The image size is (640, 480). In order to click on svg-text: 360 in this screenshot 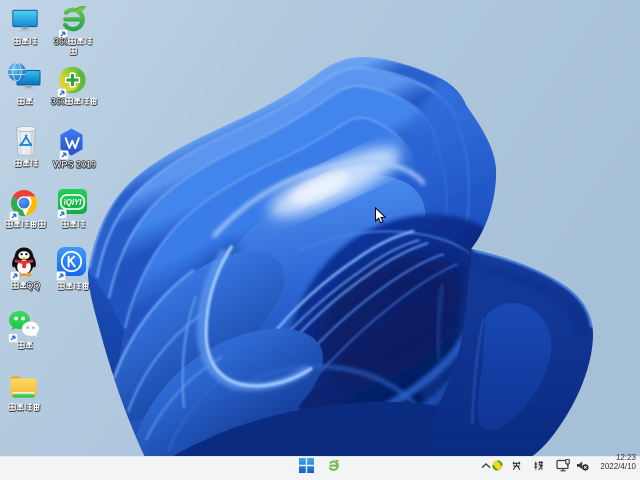, I will do `click(58, 102)`.